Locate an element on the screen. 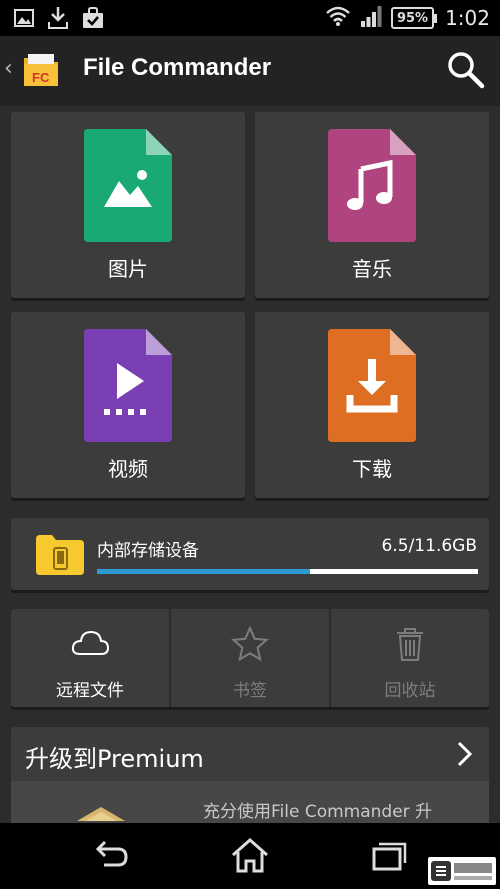 The height and width of the screenshot is (889, 500). home-icon is located at coordinates (250, 856).